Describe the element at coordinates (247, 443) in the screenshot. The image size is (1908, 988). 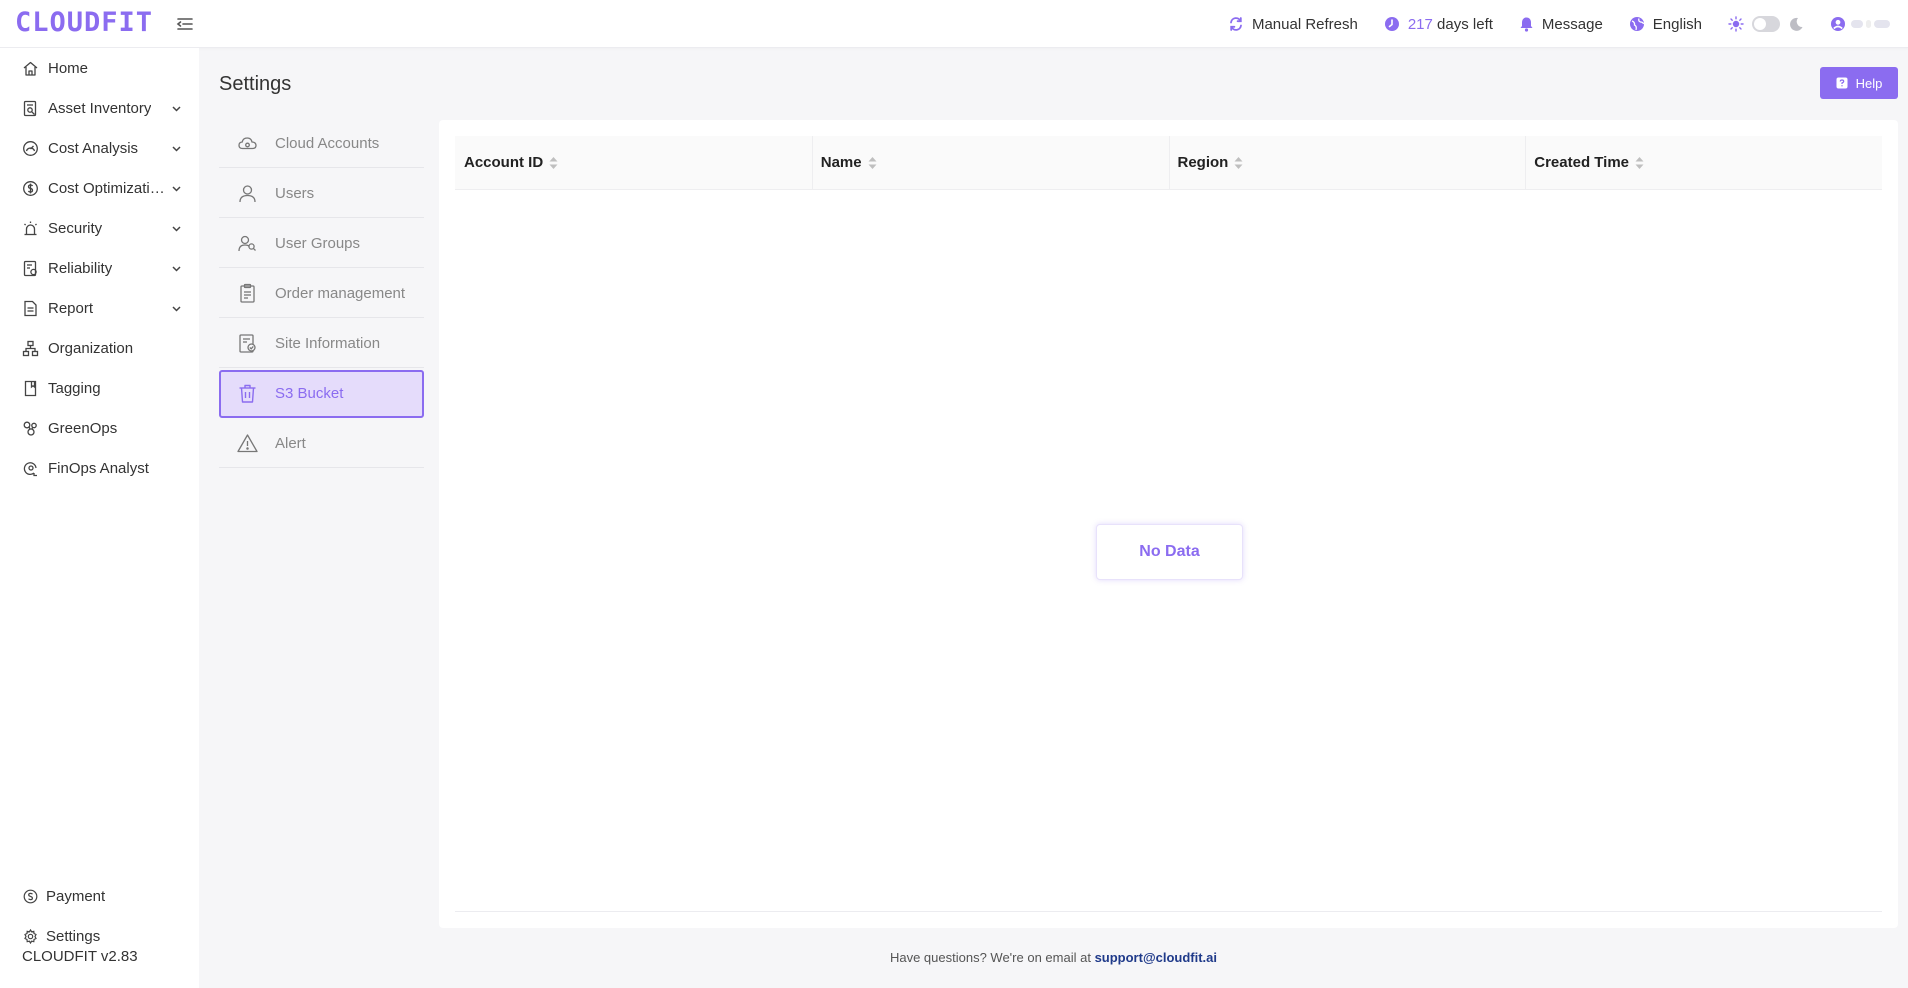
I see `warning-icon` at that location.